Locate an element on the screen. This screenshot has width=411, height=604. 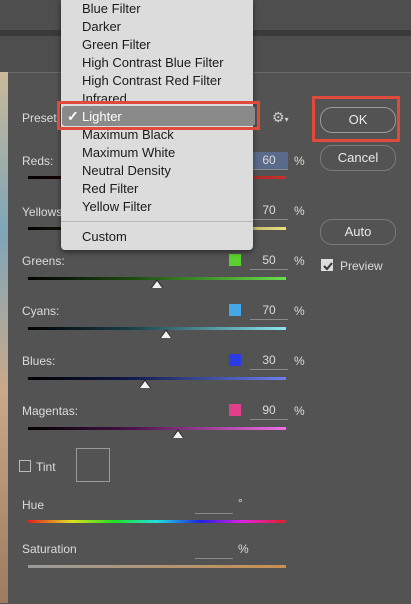
menu-item-high-contrast-blue-filter: High Contrast Blue Filter is located at coordinates (153, 62).